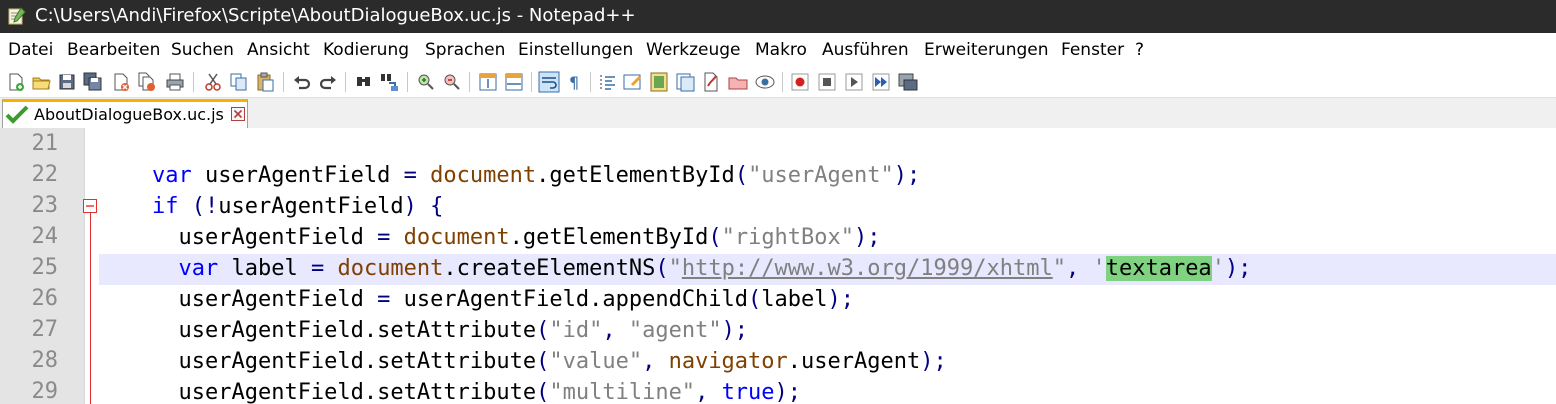 The width and height of the screenshot is (1556, 404). I want to click on document-list-icon, so click(738, 82).